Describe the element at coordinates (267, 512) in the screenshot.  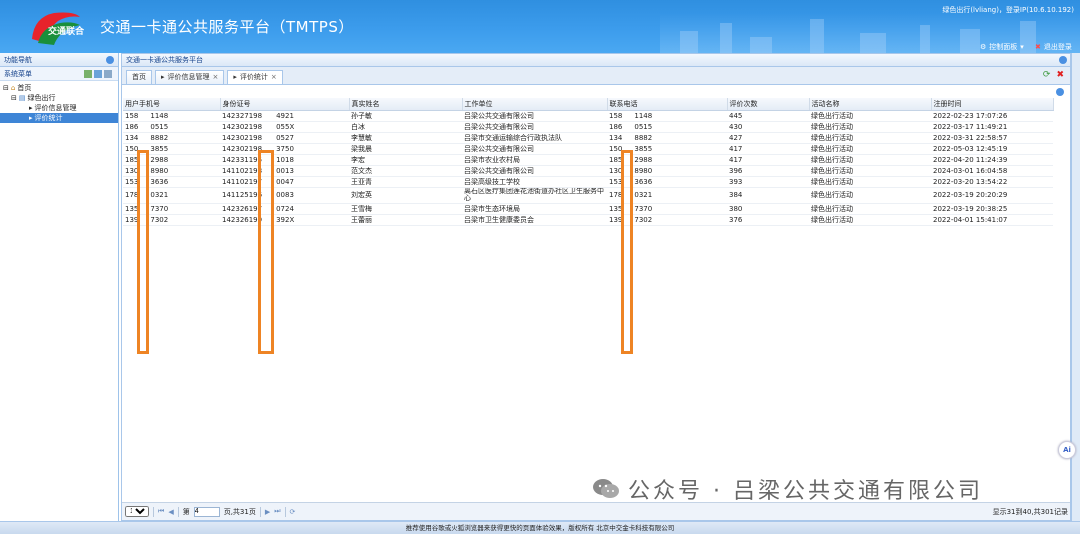
I see `next-page-icon: ▶` at that location.